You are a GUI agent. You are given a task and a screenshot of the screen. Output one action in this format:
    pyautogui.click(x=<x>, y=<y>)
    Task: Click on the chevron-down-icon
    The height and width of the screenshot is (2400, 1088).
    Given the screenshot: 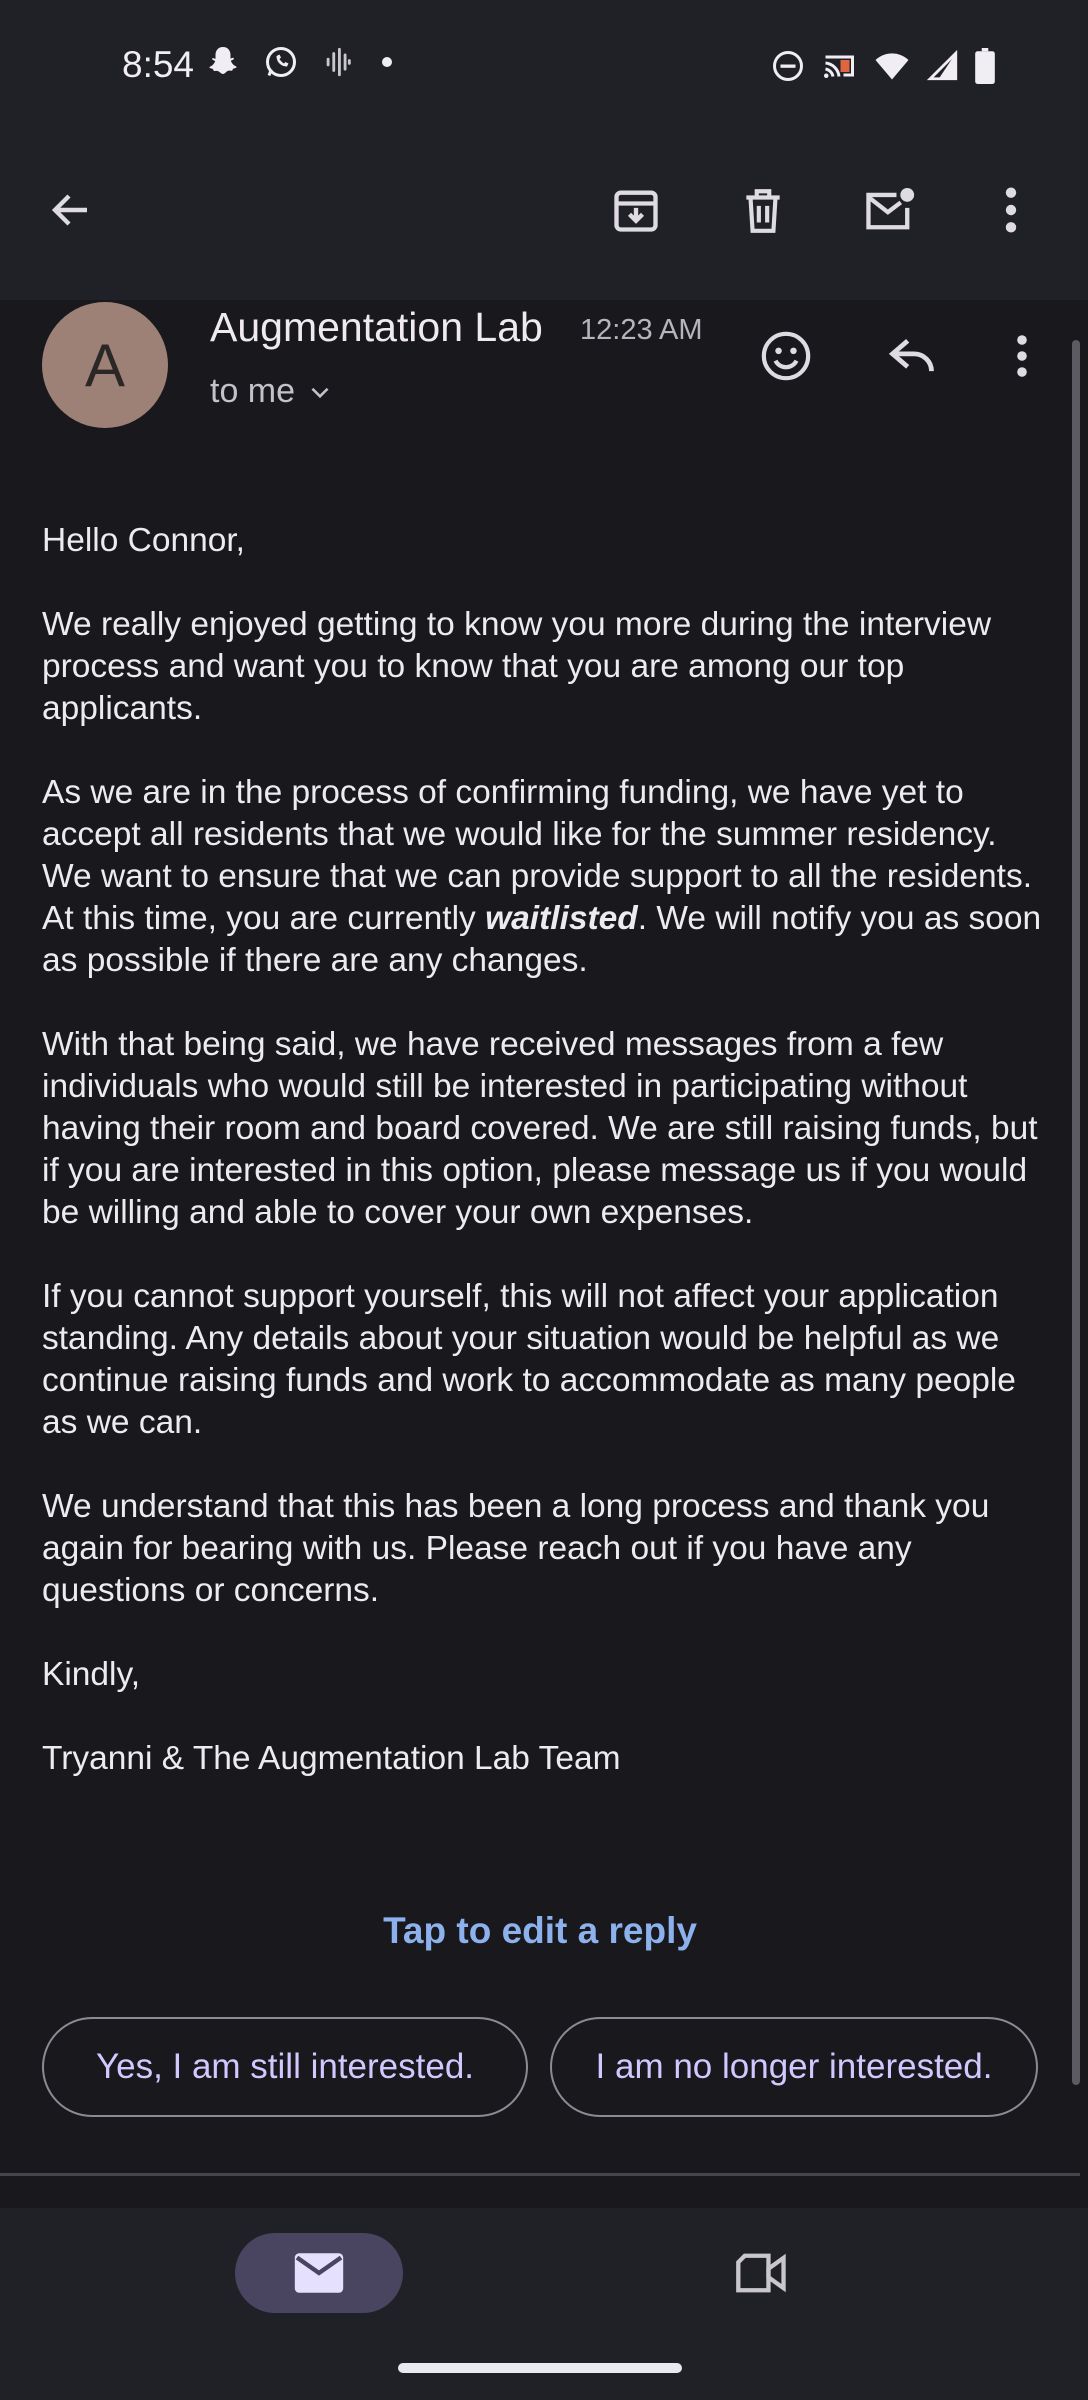 What is the action you would take?
    pyautogui.click(x=320, y=392)
    